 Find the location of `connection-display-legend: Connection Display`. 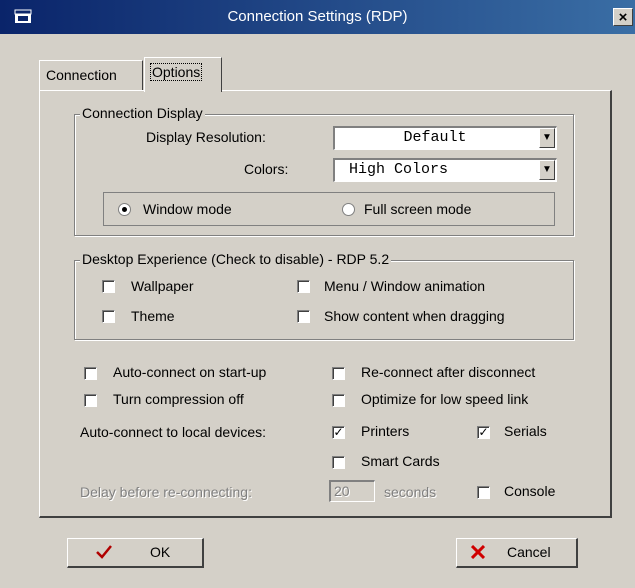

connection-display-legend: Connection Display is located at coordinates (142, 113).